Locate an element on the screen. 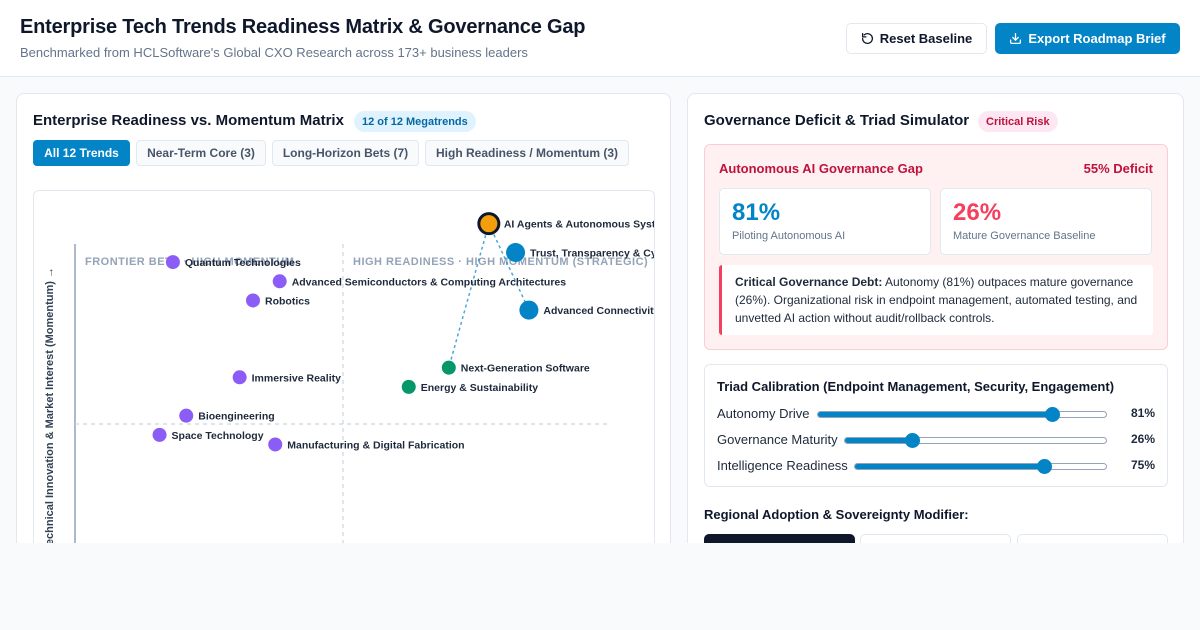 The width and height of the screenshot is (1200, 630). debt-label: Critical Governance Debt: is located at coordinates (809, 282).